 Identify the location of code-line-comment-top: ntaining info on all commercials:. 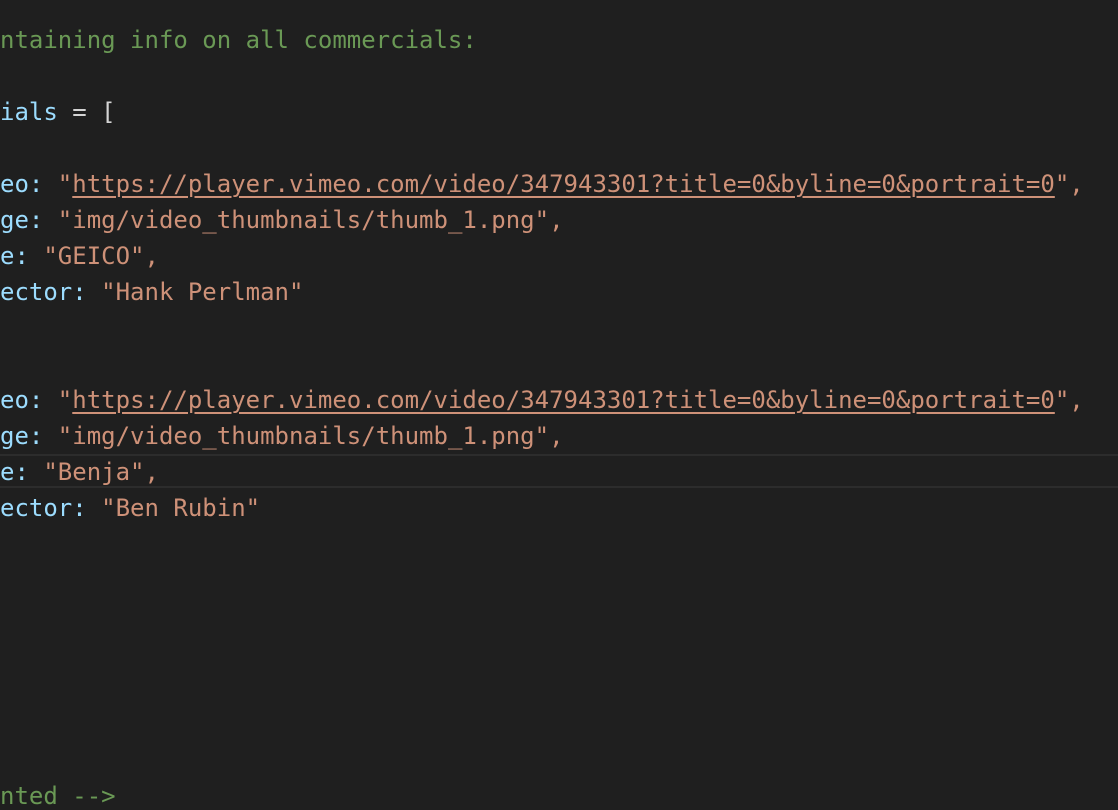
(559, 40).